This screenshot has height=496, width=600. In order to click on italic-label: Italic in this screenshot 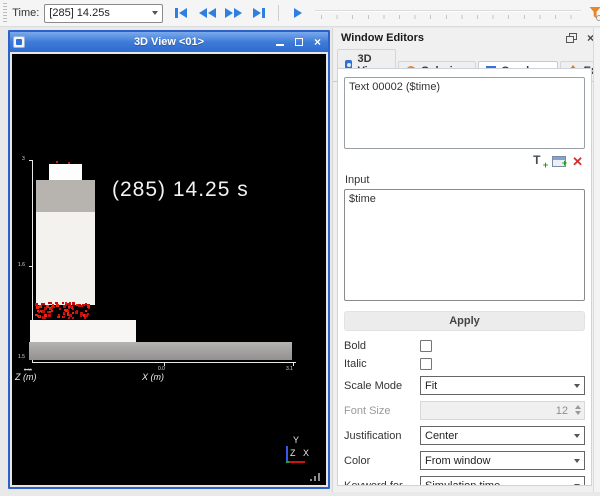, I will do `click(355, 364)`.